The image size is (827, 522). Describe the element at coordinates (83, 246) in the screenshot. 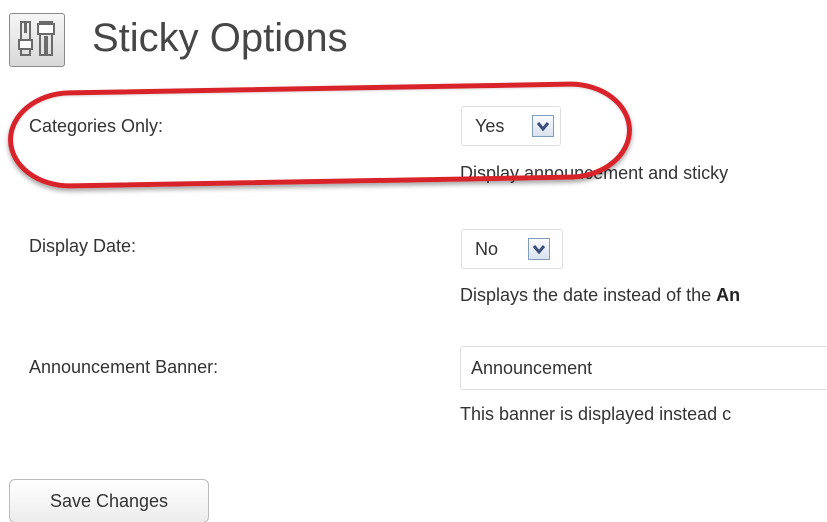

I see `display-date-label: Display Date:` at that location.